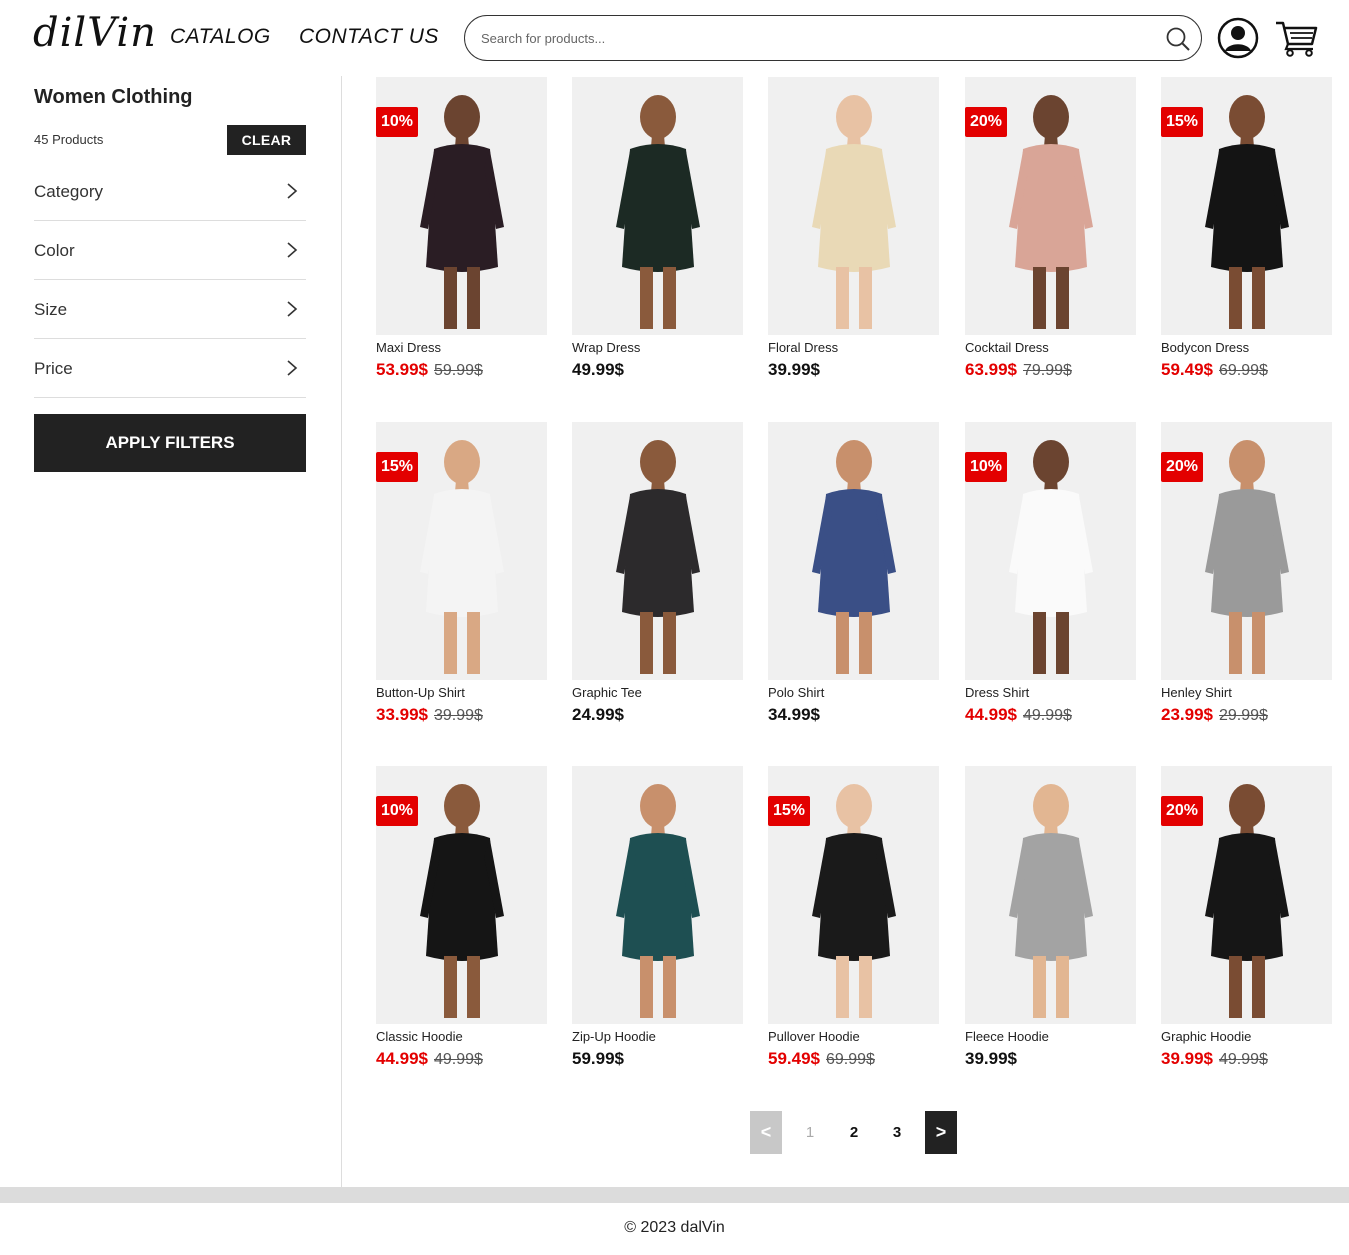 The image size is (1349, 1255). Describe the element at coordinates (614, 1036) in the screenshot. I see `product-name: Zip-Up Hoodie` at that location.